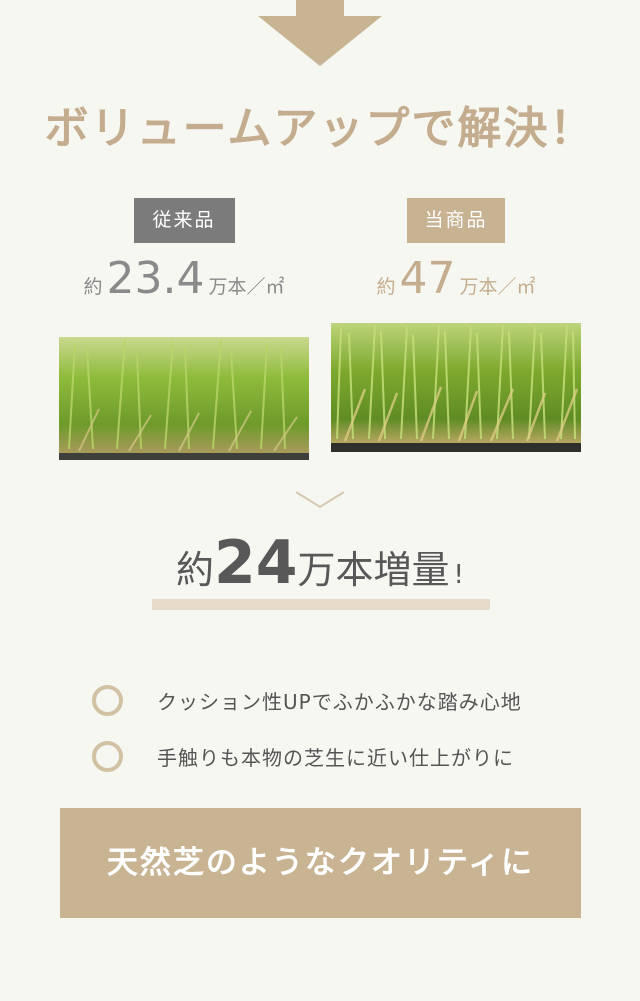  I want to click on increase-value: 24, so click(256, 563).